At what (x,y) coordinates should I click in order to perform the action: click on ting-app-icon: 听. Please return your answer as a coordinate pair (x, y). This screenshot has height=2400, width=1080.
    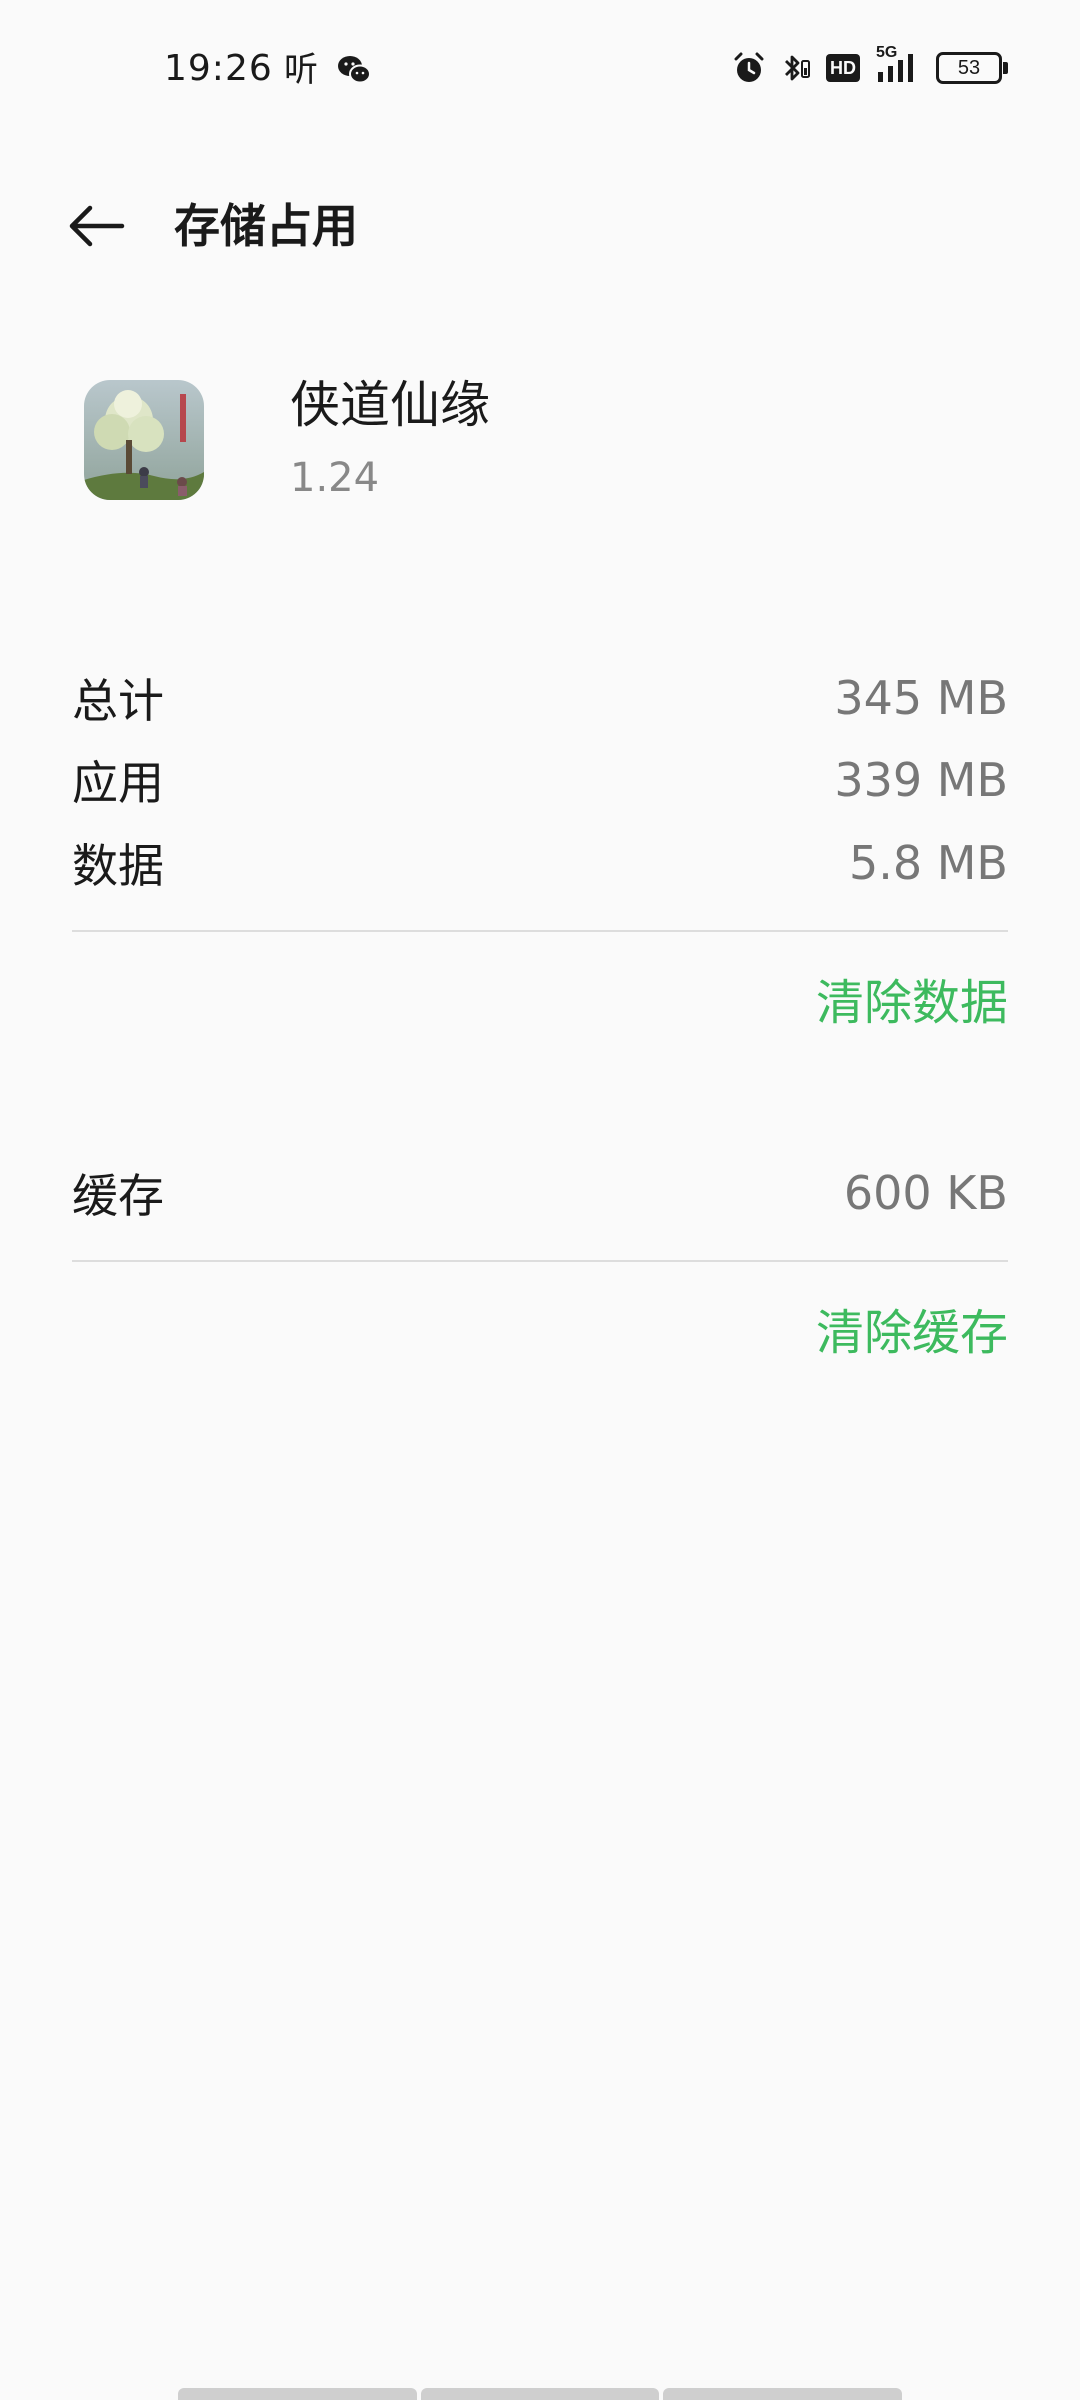
    Looking at the image, I should click on (301, 70).